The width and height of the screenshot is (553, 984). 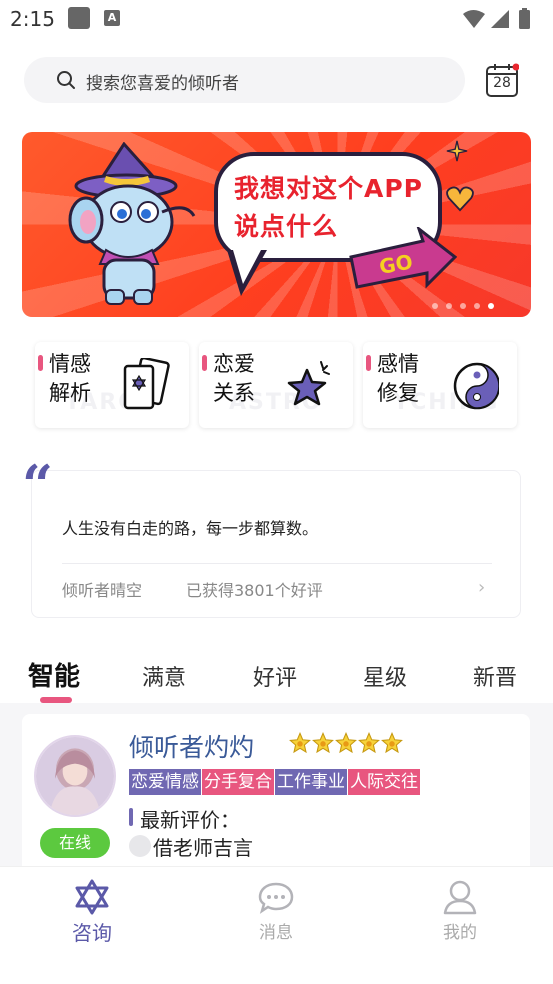 What do you see at coordinates (440, 385) in the screenshot?
I see `category-relationship-repair: YCHING 感情 修复` at bounding box center [440, 385].